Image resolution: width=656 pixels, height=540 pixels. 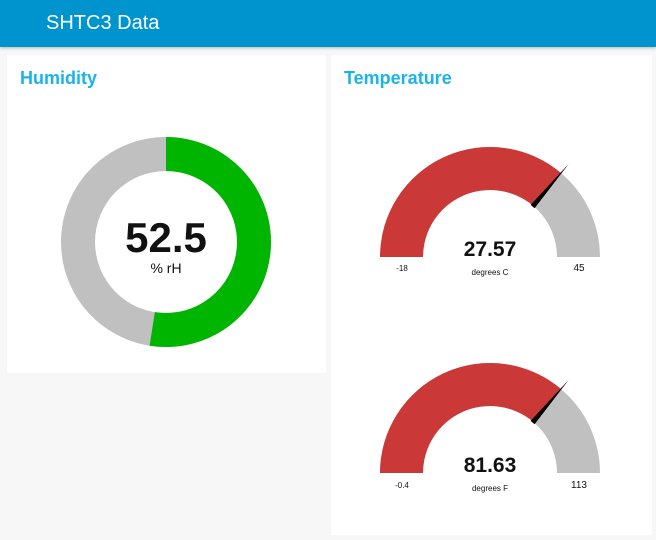 I want to click on temperature-fahrenheit-gauge: 81.63 degrees F -0.4 113, so click(x=490, y=427).